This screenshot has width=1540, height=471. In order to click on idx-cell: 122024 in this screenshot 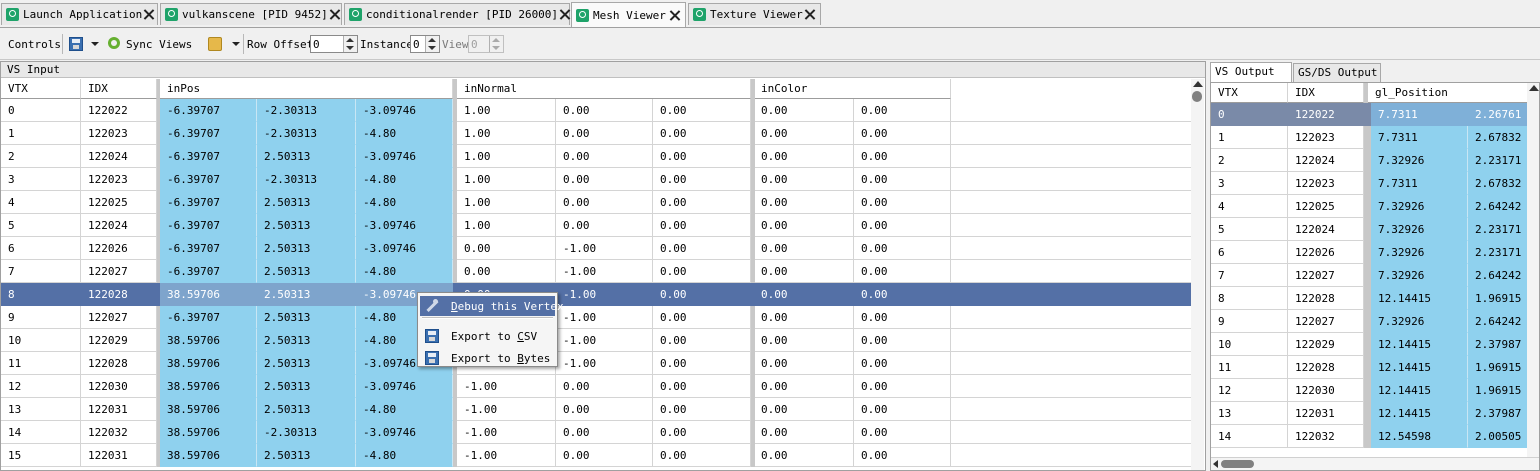, I will do `click(1326, 160)`.